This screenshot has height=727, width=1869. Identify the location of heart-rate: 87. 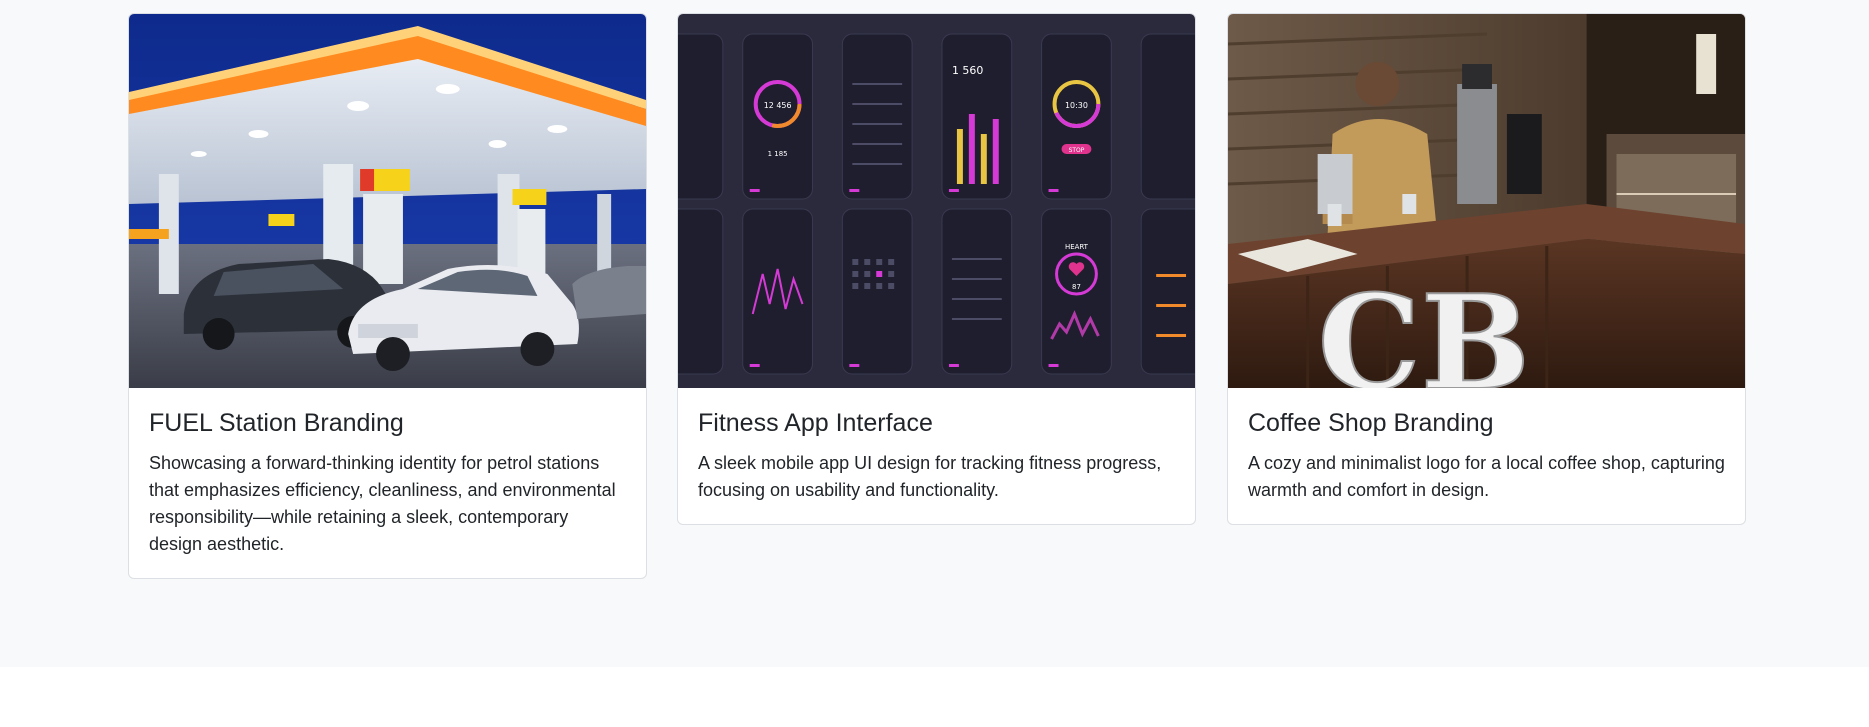
(1076, 287).